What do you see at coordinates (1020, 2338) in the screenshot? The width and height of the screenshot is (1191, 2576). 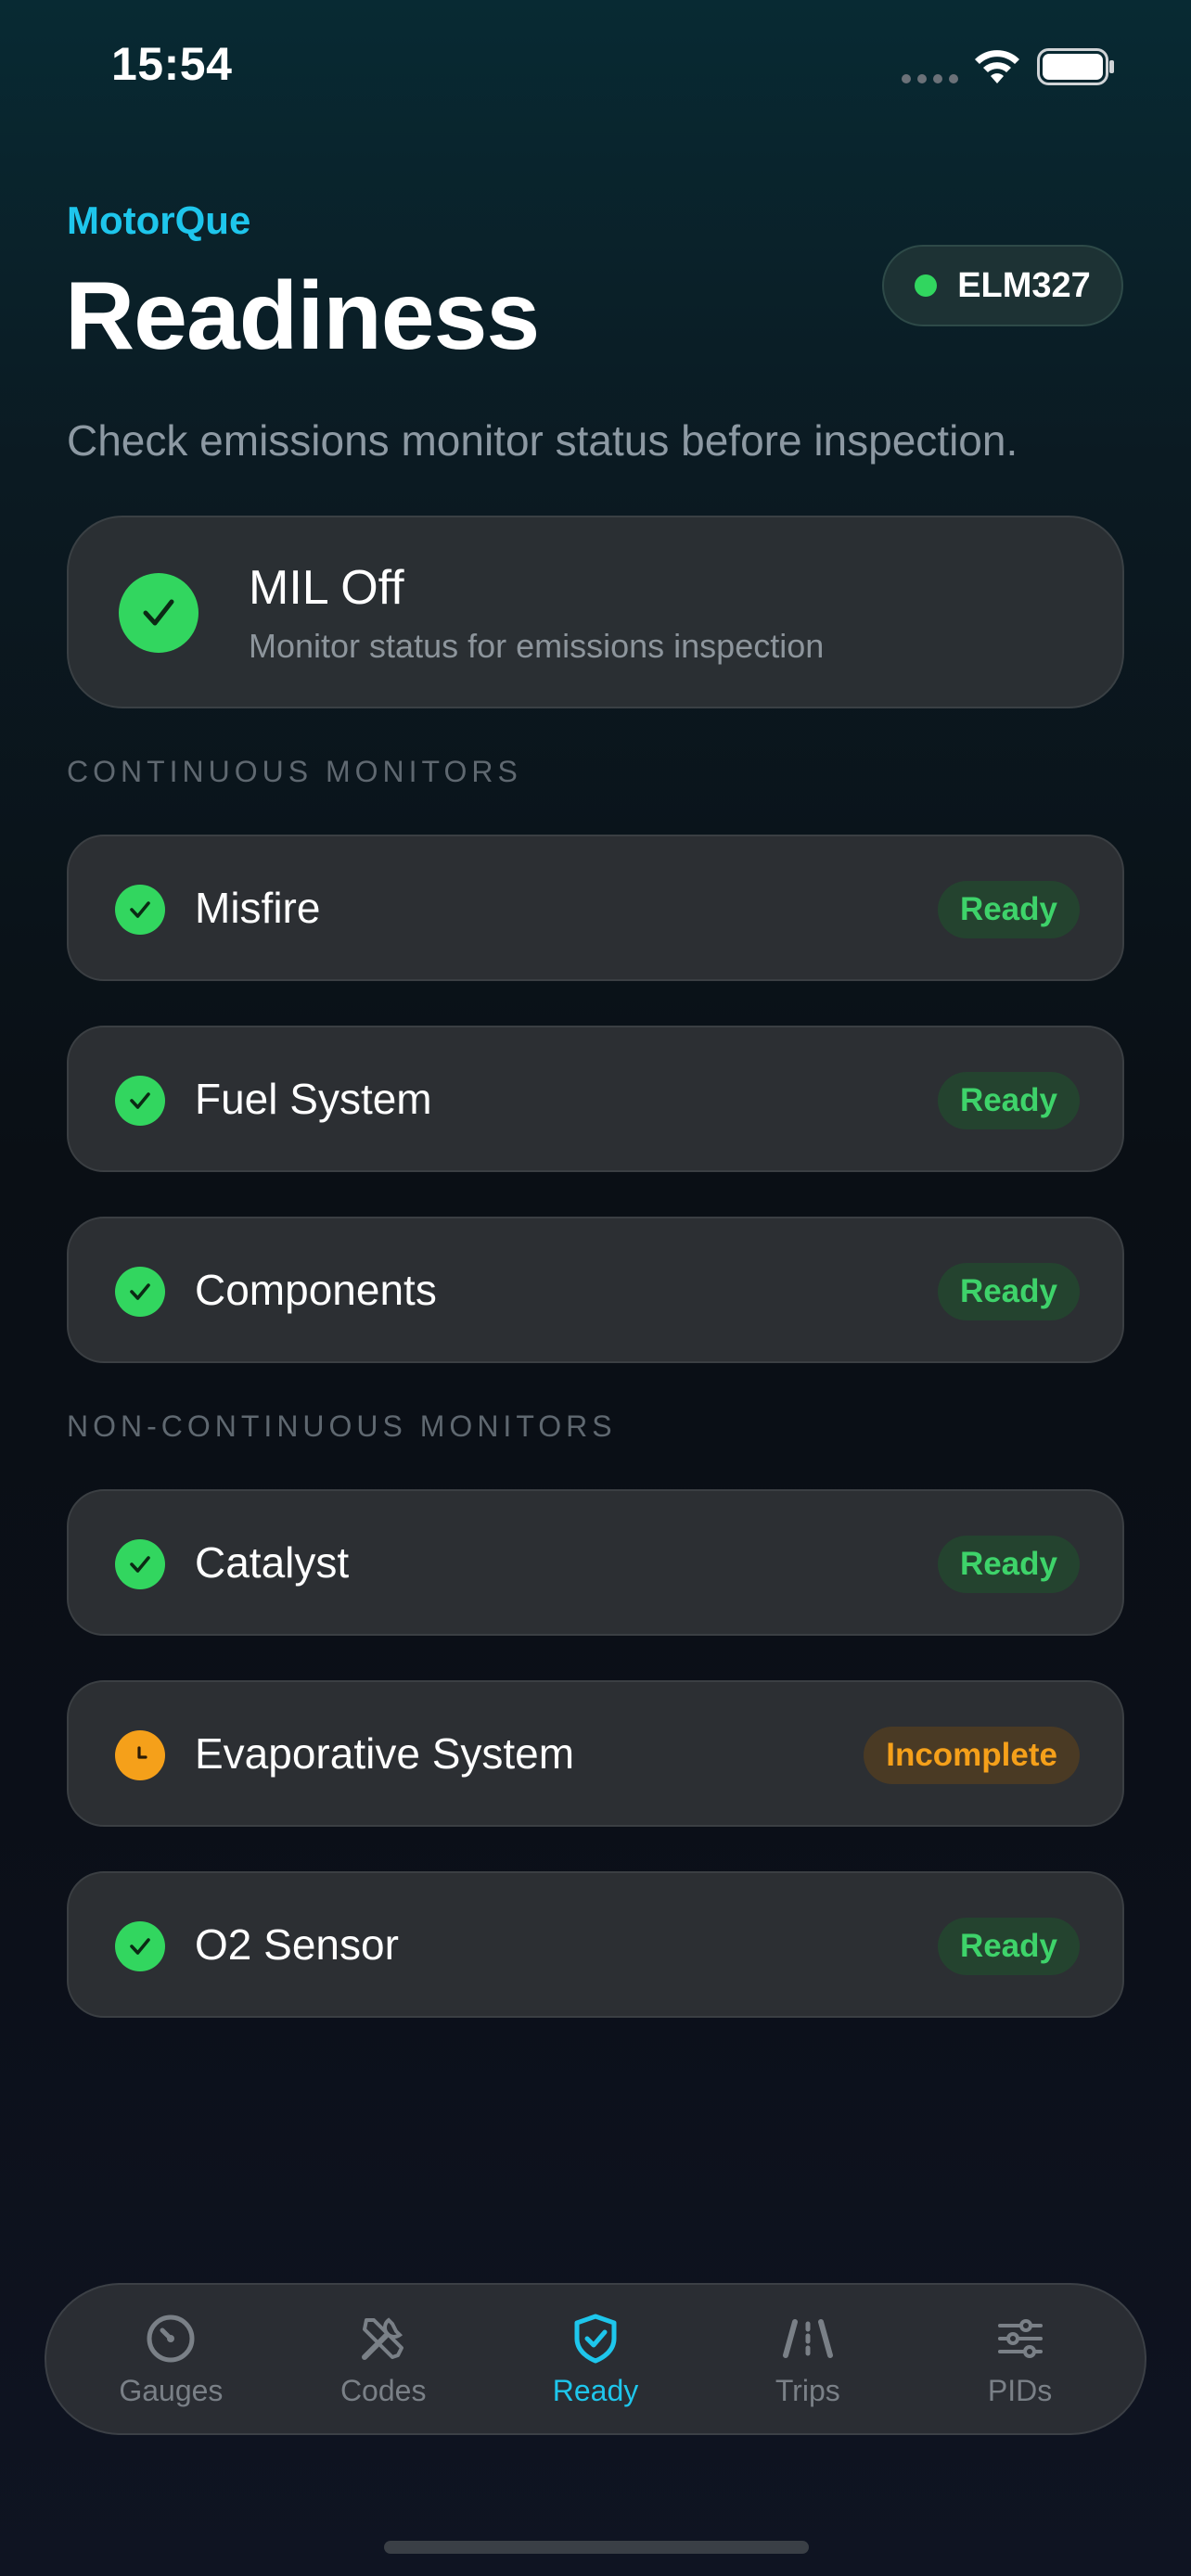 I see `sliders-icon` at bounding box center [1020, 2338].